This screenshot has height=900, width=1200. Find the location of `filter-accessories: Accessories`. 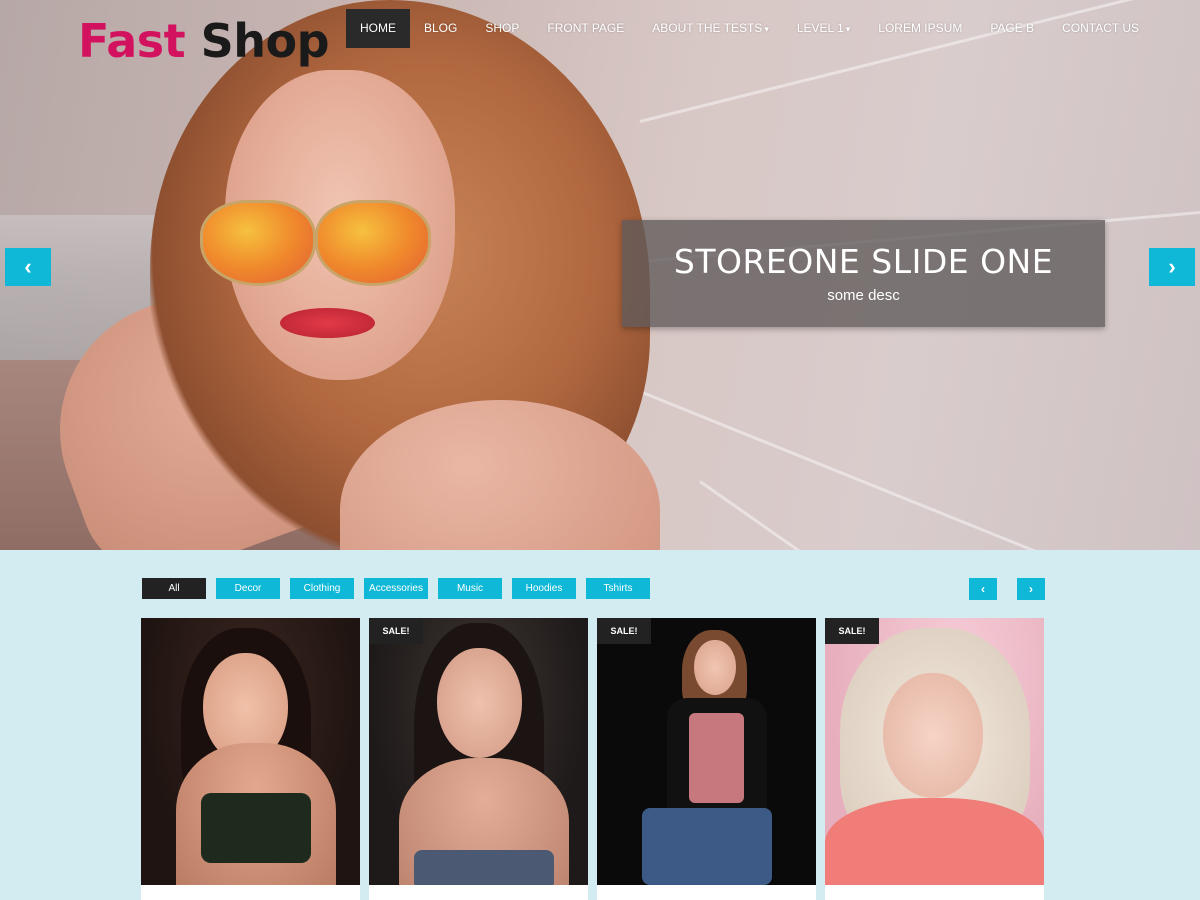

filter-accessories: Accessories is located at coordinates (396, 588).